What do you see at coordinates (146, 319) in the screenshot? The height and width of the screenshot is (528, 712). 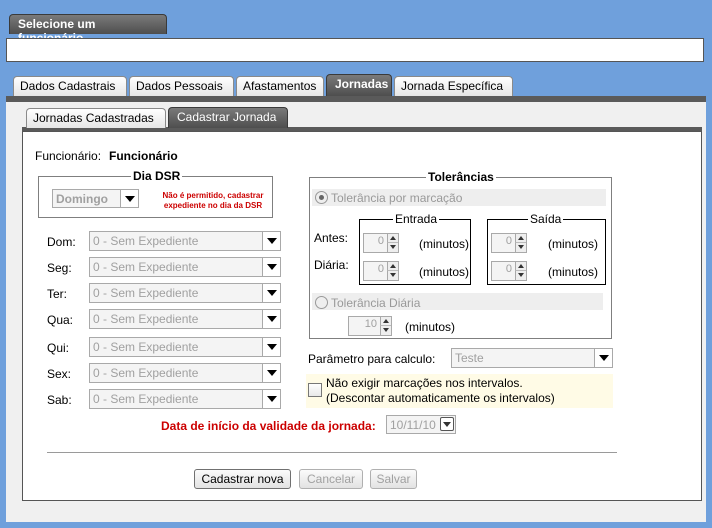 I see `day-value-qua: 0 - Sem Expediente` at bounding box center [146, 319].